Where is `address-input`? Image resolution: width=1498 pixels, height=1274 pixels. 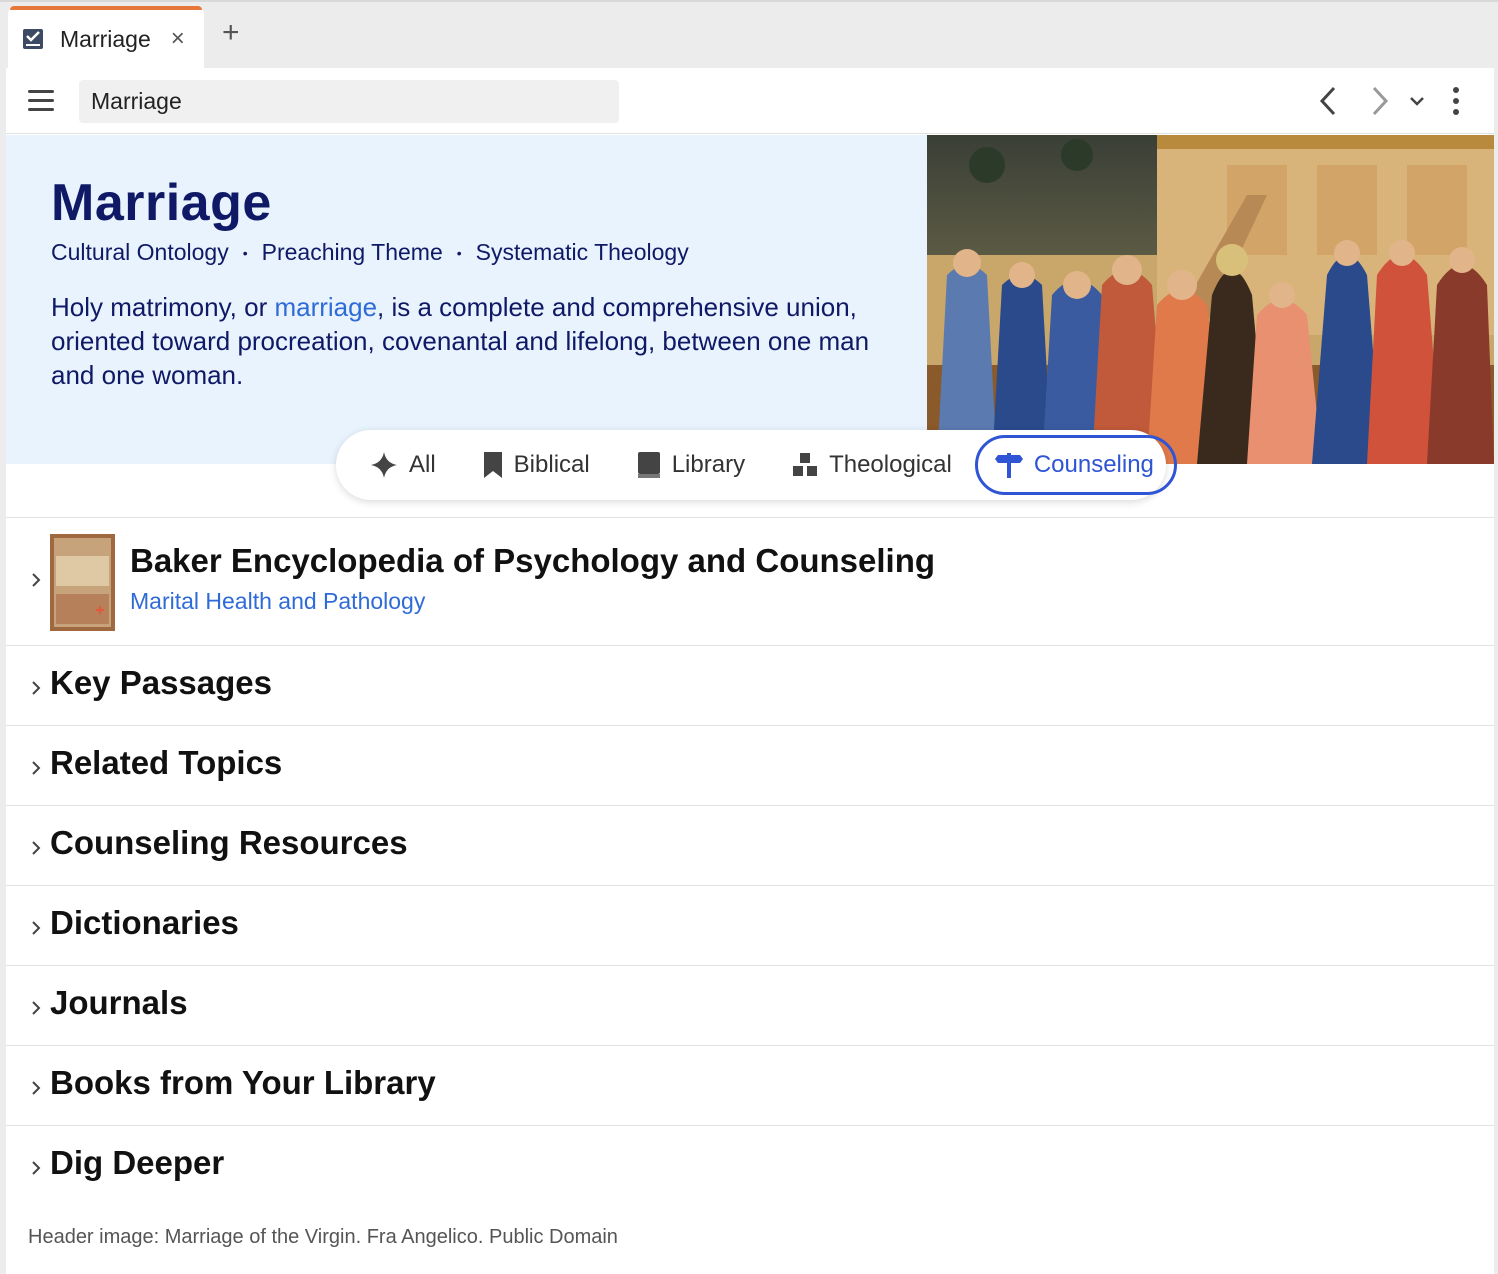
address-input is located at coordinates (349, 101).